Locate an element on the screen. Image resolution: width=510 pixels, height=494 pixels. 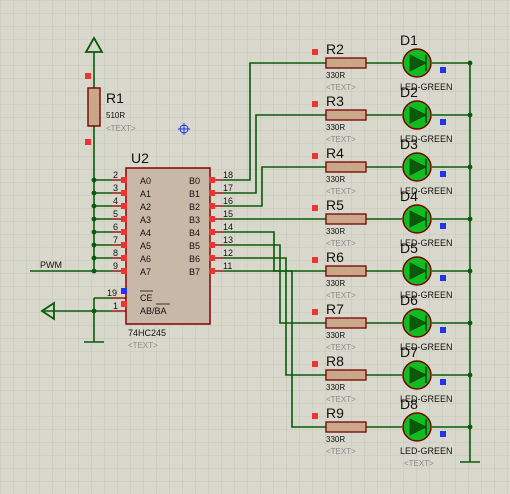
resistor-name: R8 is located at coordinates (335, 361).